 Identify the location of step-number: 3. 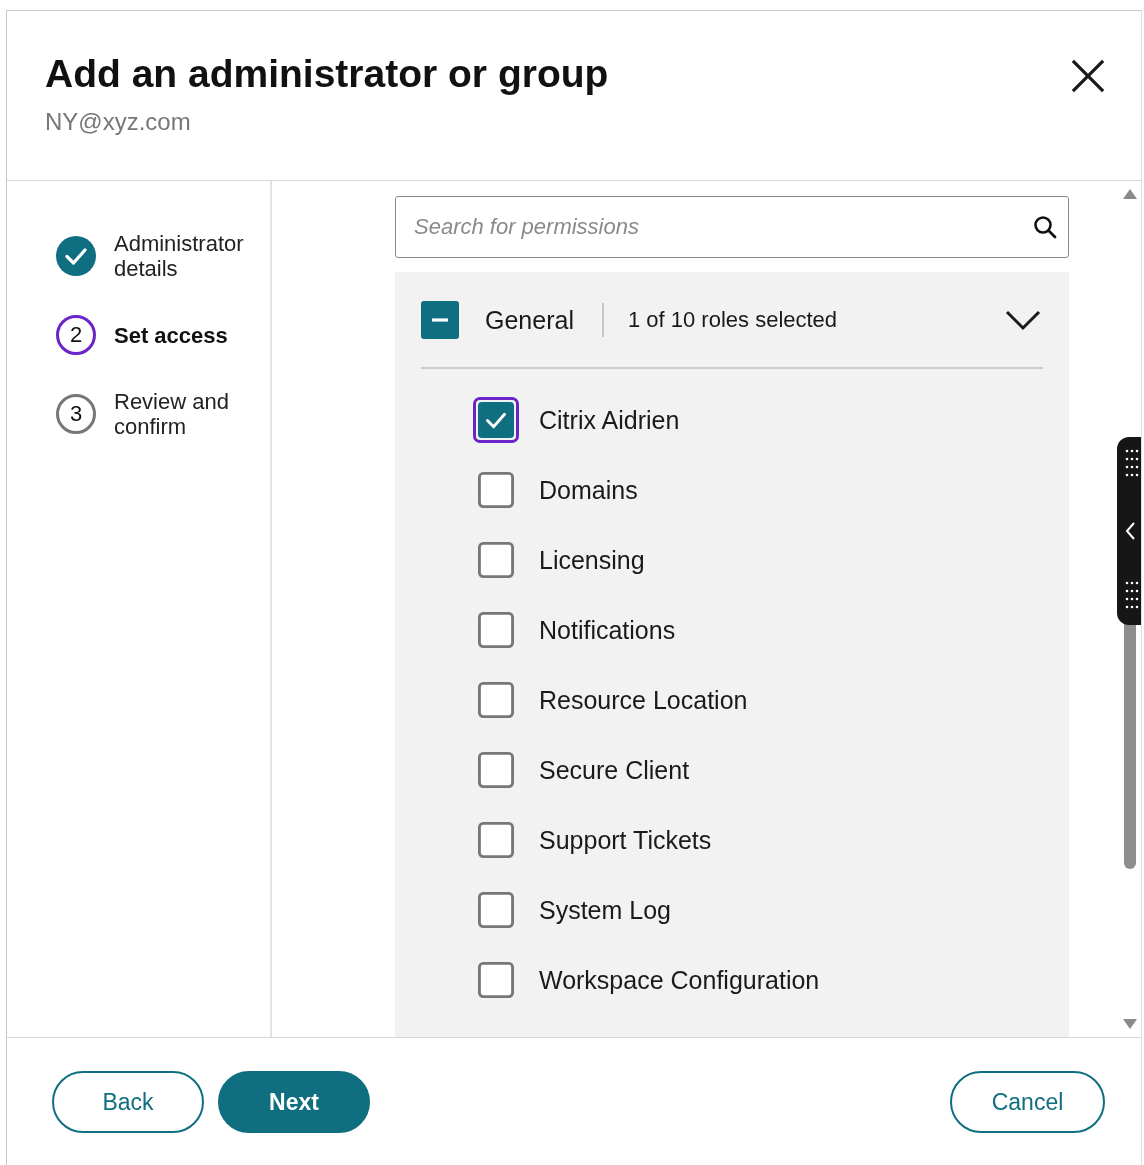
(76, 414).